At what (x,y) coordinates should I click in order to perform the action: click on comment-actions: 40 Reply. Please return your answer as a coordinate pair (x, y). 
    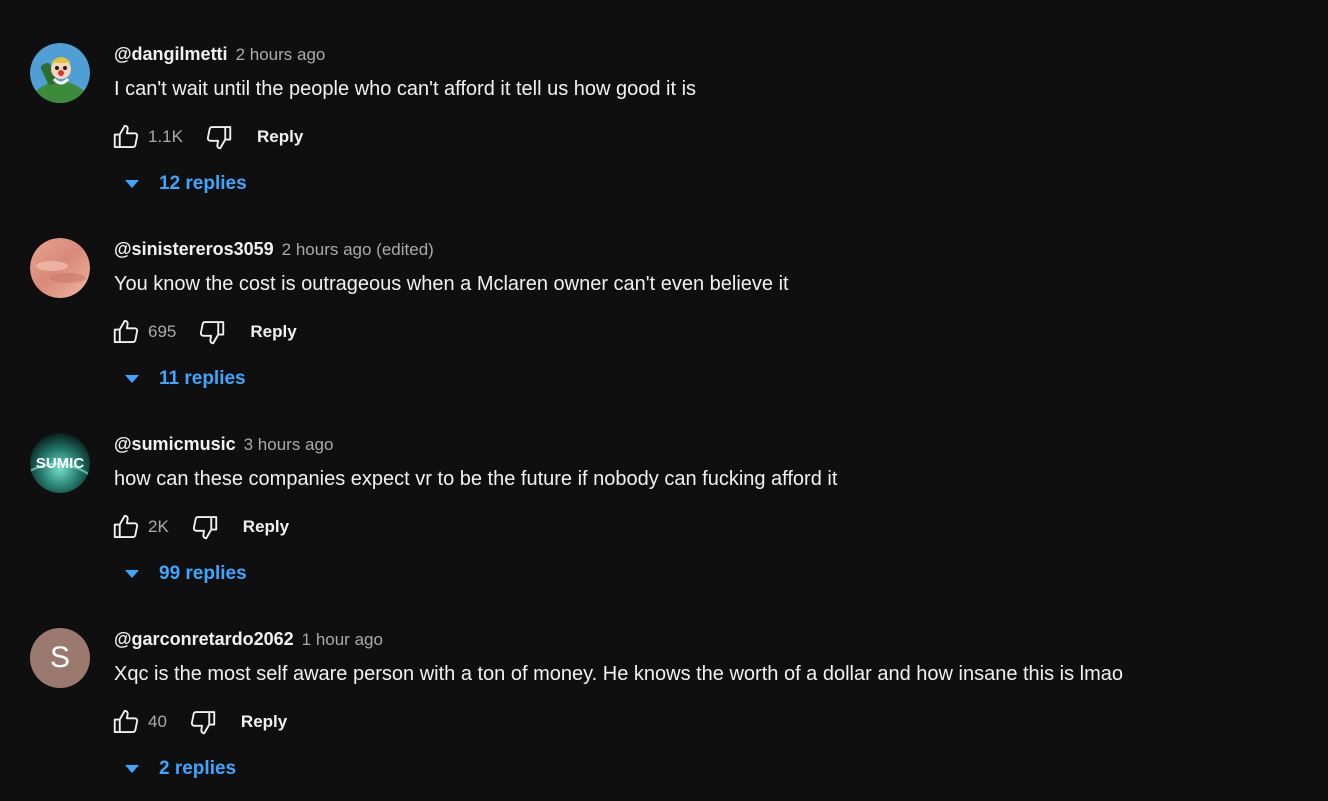
    Looking at the image, I should click on (198, 722).